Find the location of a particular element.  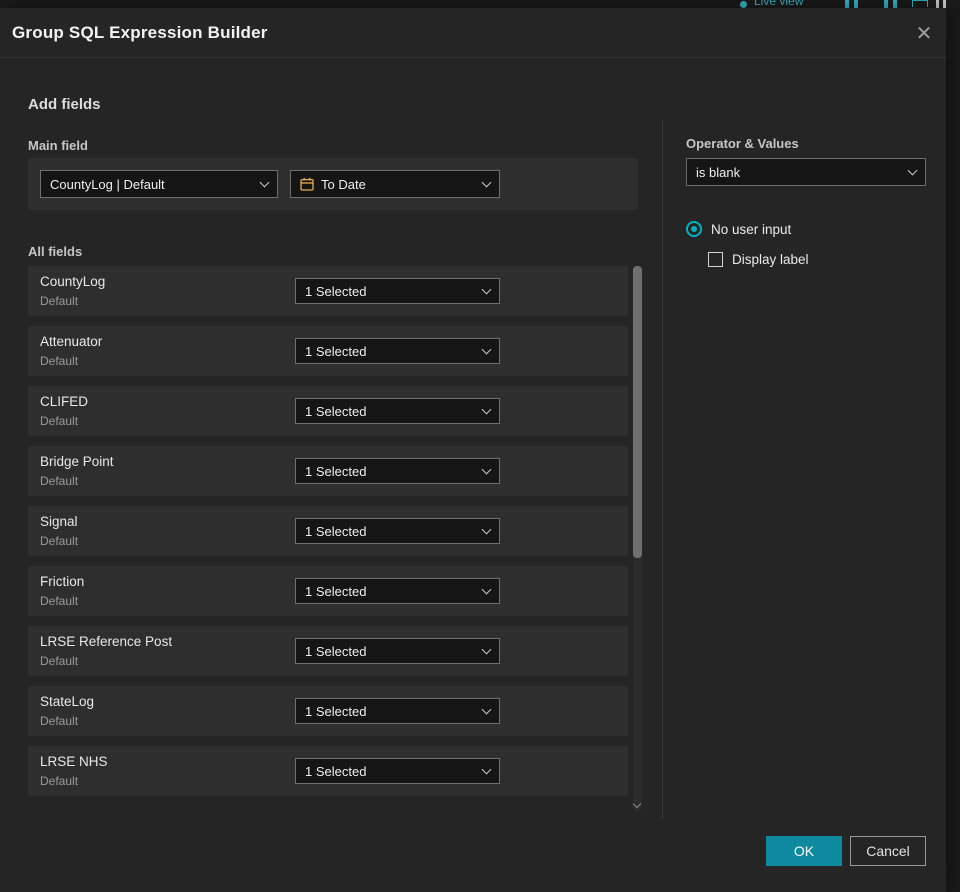

panel-divider is located at coordinates (662, 469).